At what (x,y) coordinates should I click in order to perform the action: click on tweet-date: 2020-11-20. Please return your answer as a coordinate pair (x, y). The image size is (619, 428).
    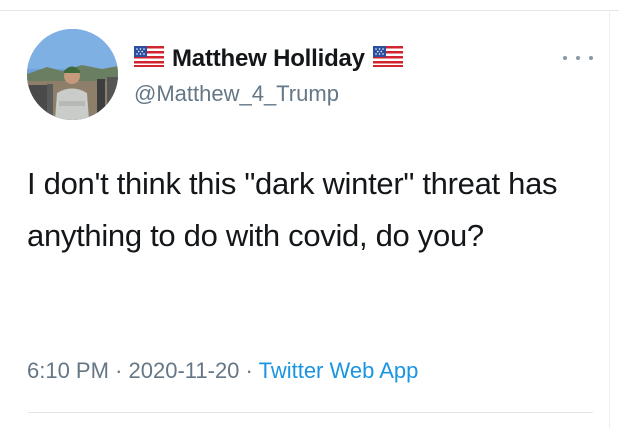
    Looking at the image, I should click on (184, 370).